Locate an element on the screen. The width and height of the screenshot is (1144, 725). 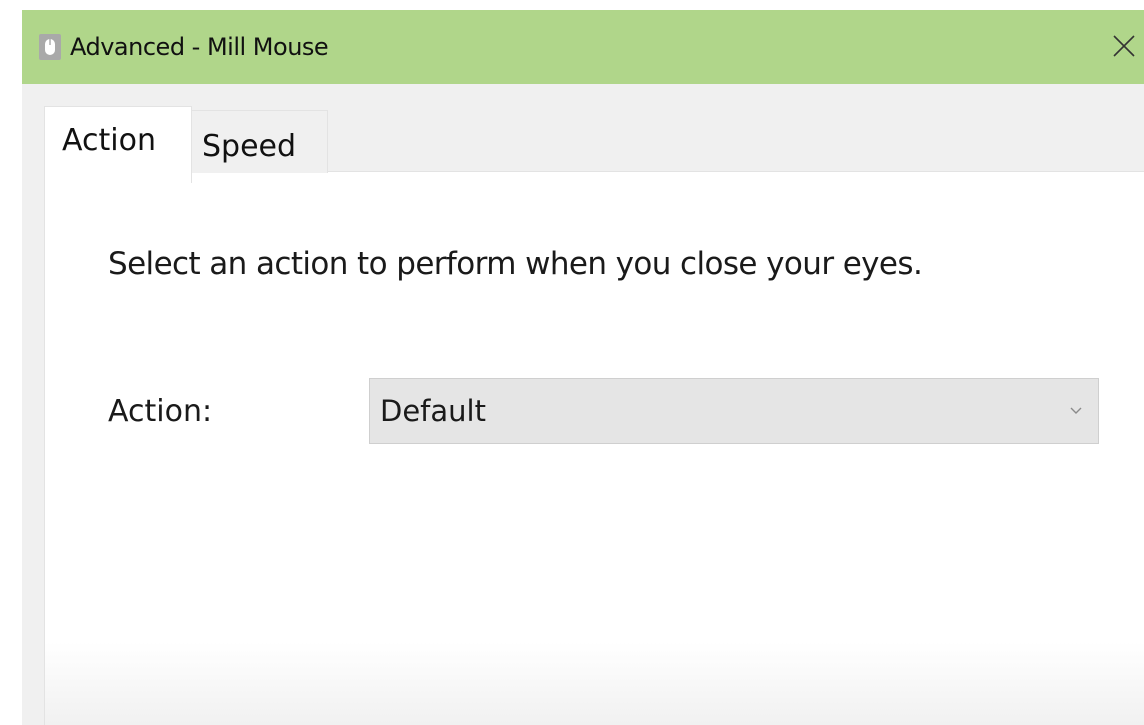
tab-action-label: Action is located at coordinates (109, 140).